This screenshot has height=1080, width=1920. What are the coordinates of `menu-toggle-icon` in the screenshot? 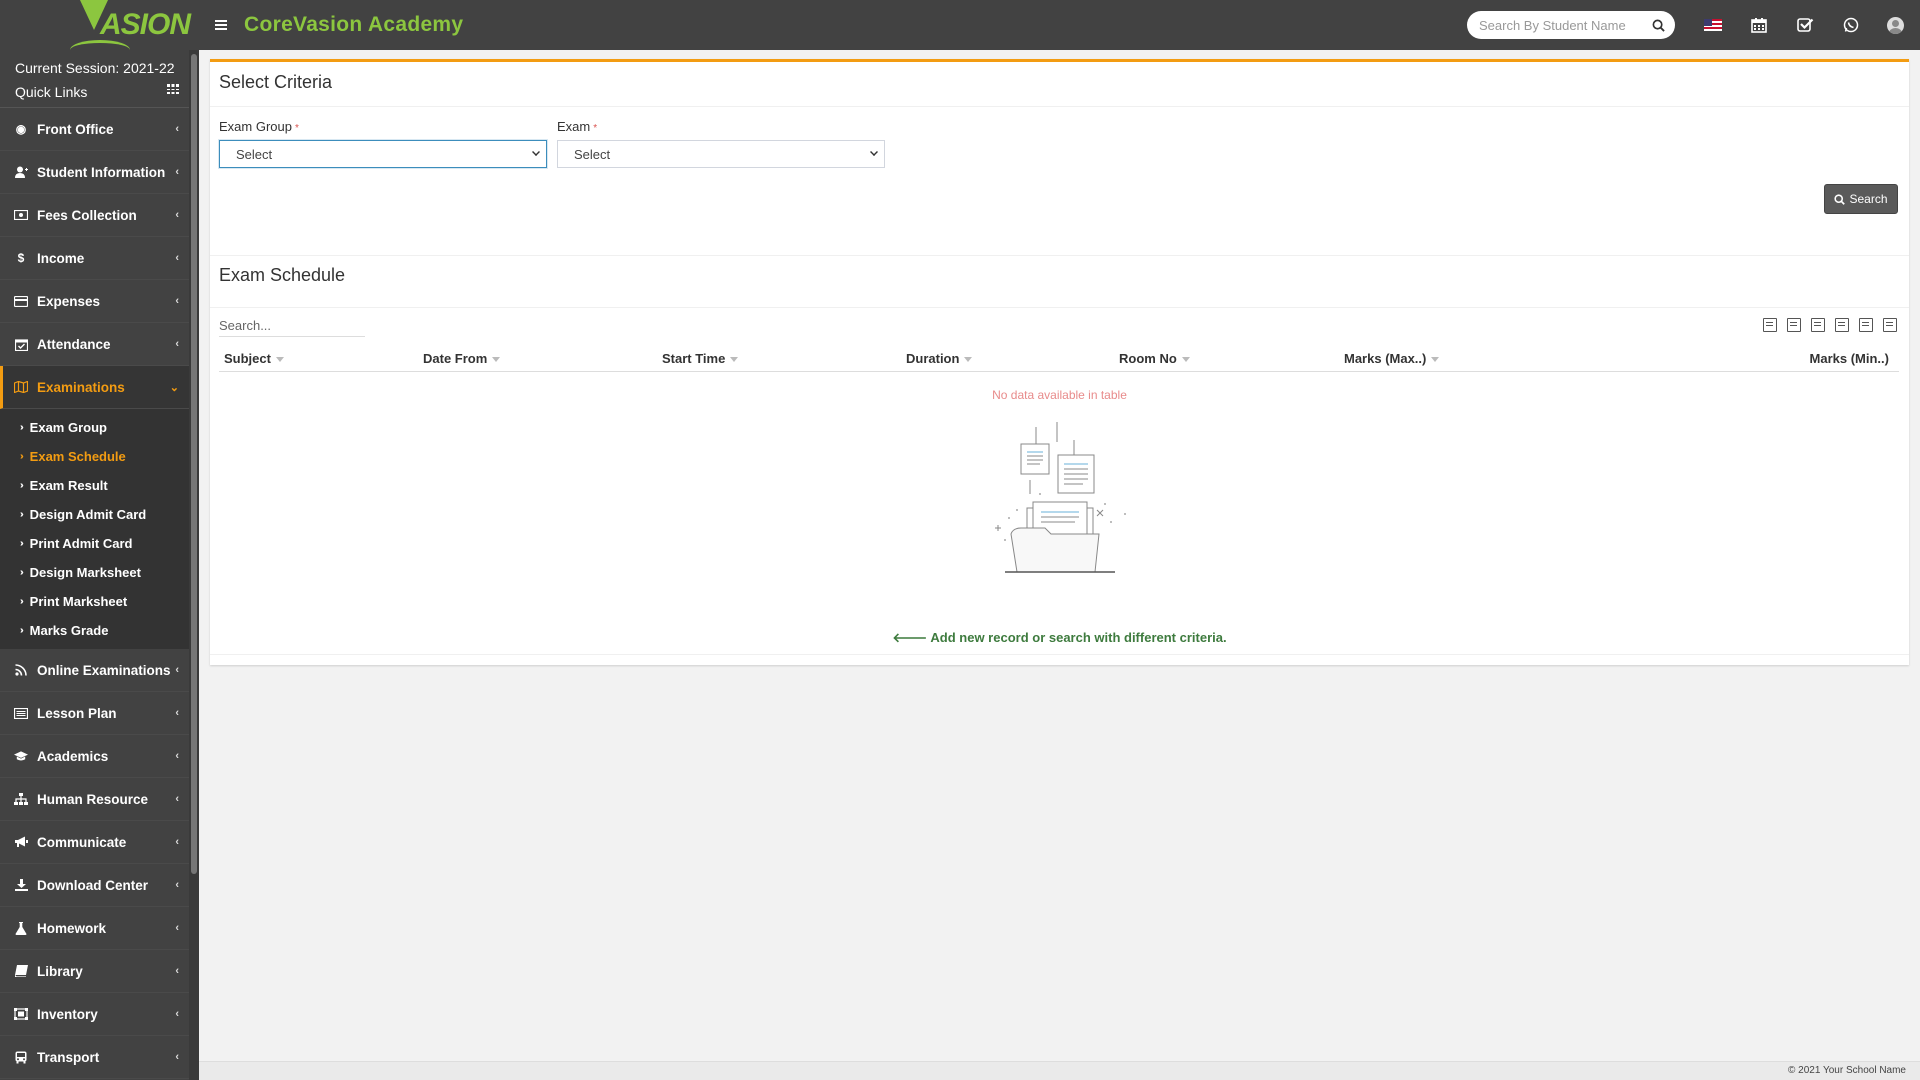 It's located at (221, 25).